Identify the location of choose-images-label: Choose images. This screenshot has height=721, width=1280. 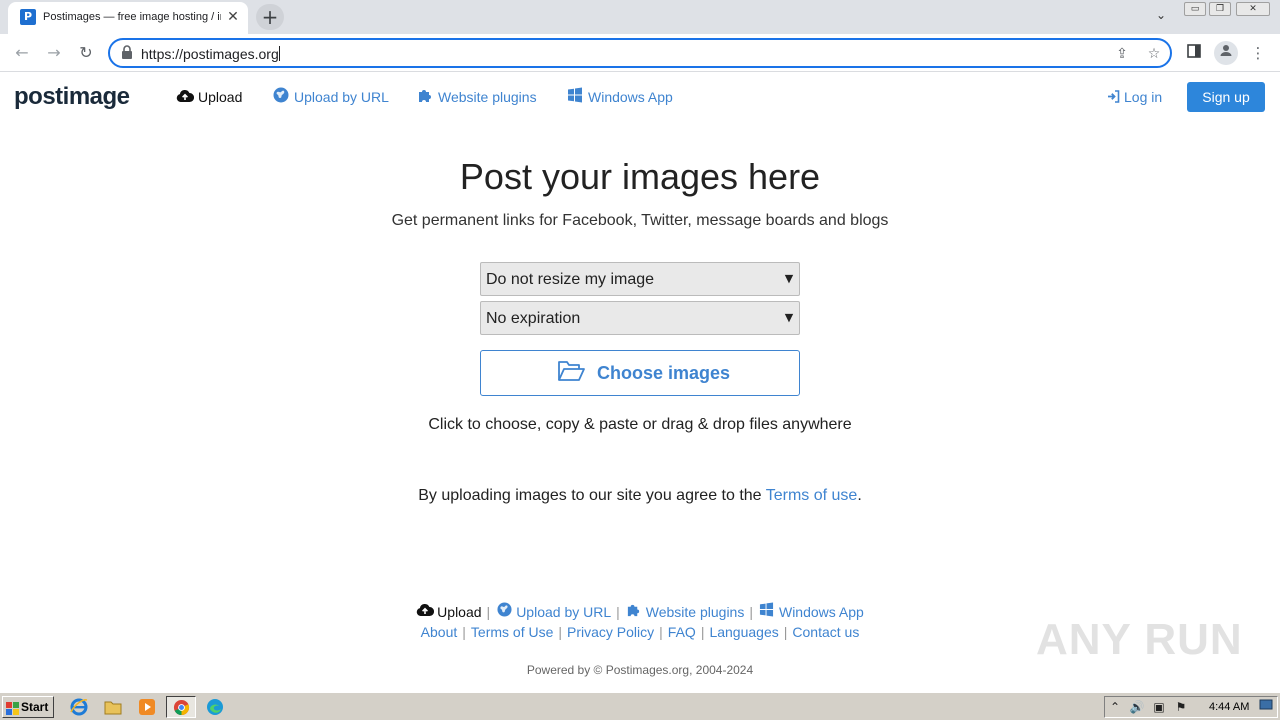
(664, 373).